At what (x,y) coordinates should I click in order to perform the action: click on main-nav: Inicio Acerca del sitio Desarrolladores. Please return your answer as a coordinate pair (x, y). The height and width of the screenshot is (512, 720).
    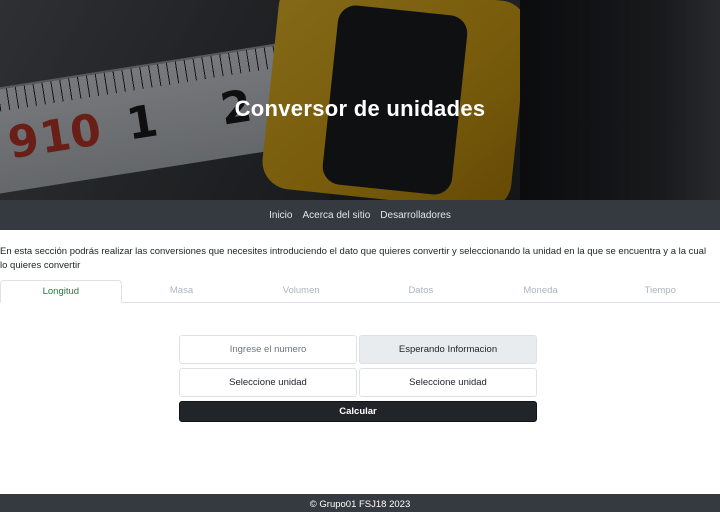
    Looking at the image, I should click on (360, 215).